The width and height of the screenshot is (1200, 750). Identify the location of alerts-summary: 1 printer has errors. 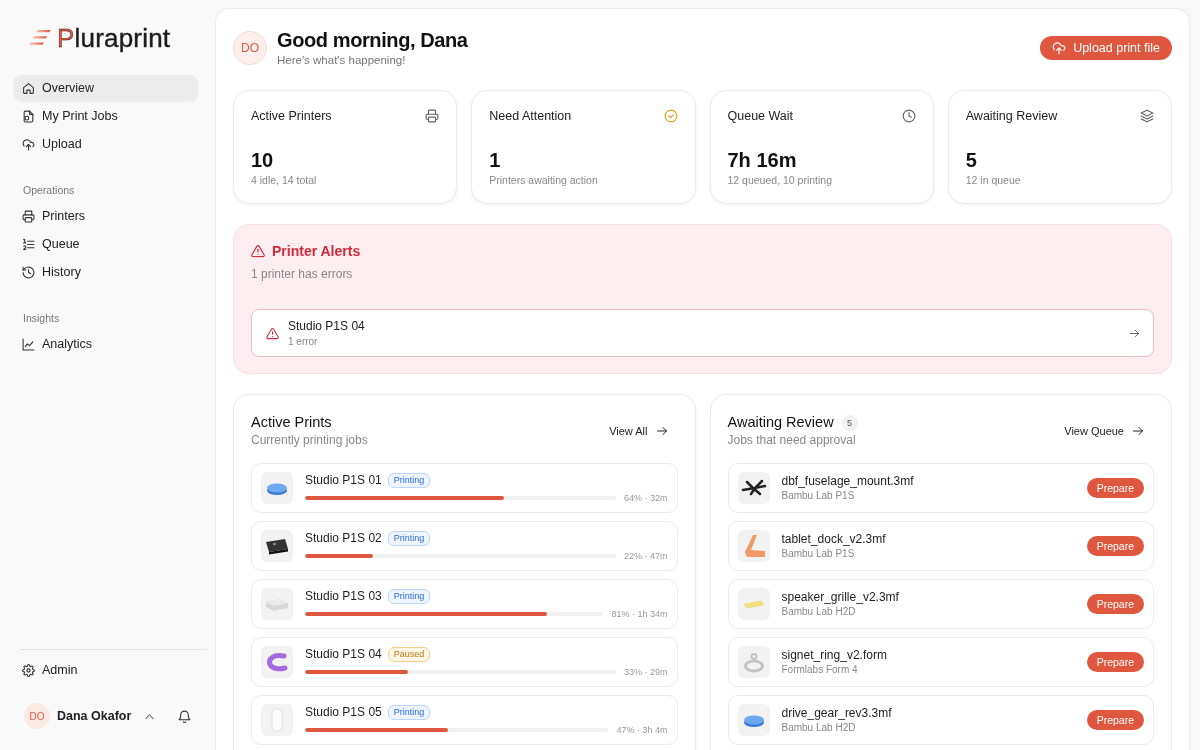
(302, 274).